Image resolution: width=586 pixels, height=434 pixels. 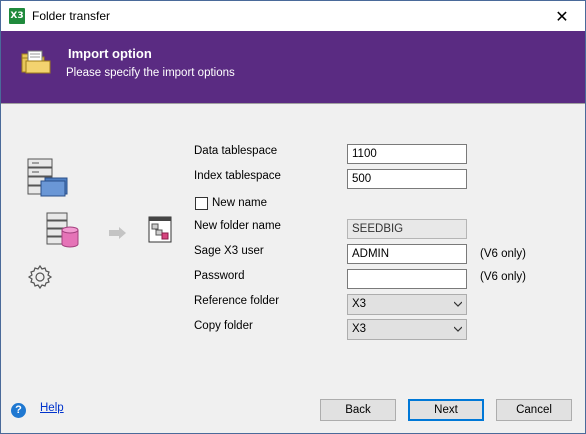 What do you see at coordinates (229, 251) in the screenshot?
I see `sage-x3-user-label: Sage X3 user` at bounding box center [229, 251].